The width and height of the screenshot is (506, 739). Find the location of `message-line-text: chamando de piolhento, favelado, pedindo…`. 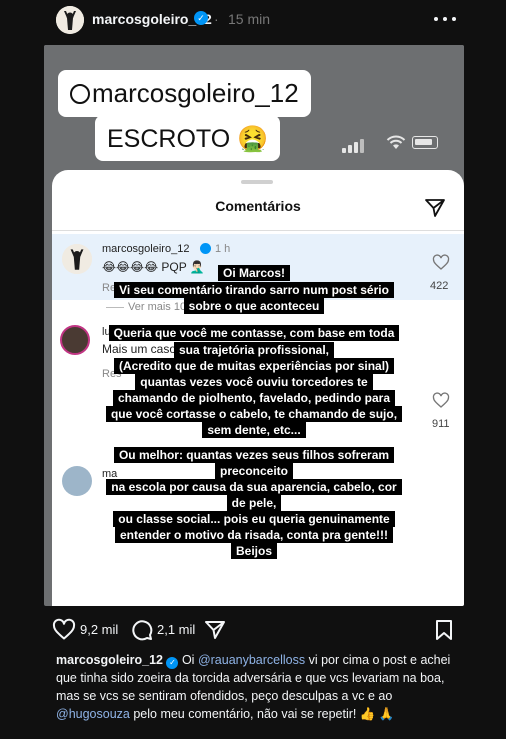

message-line-text: chamando de piolhento, favelado, pedindo… is located at coordinates (254, 398).